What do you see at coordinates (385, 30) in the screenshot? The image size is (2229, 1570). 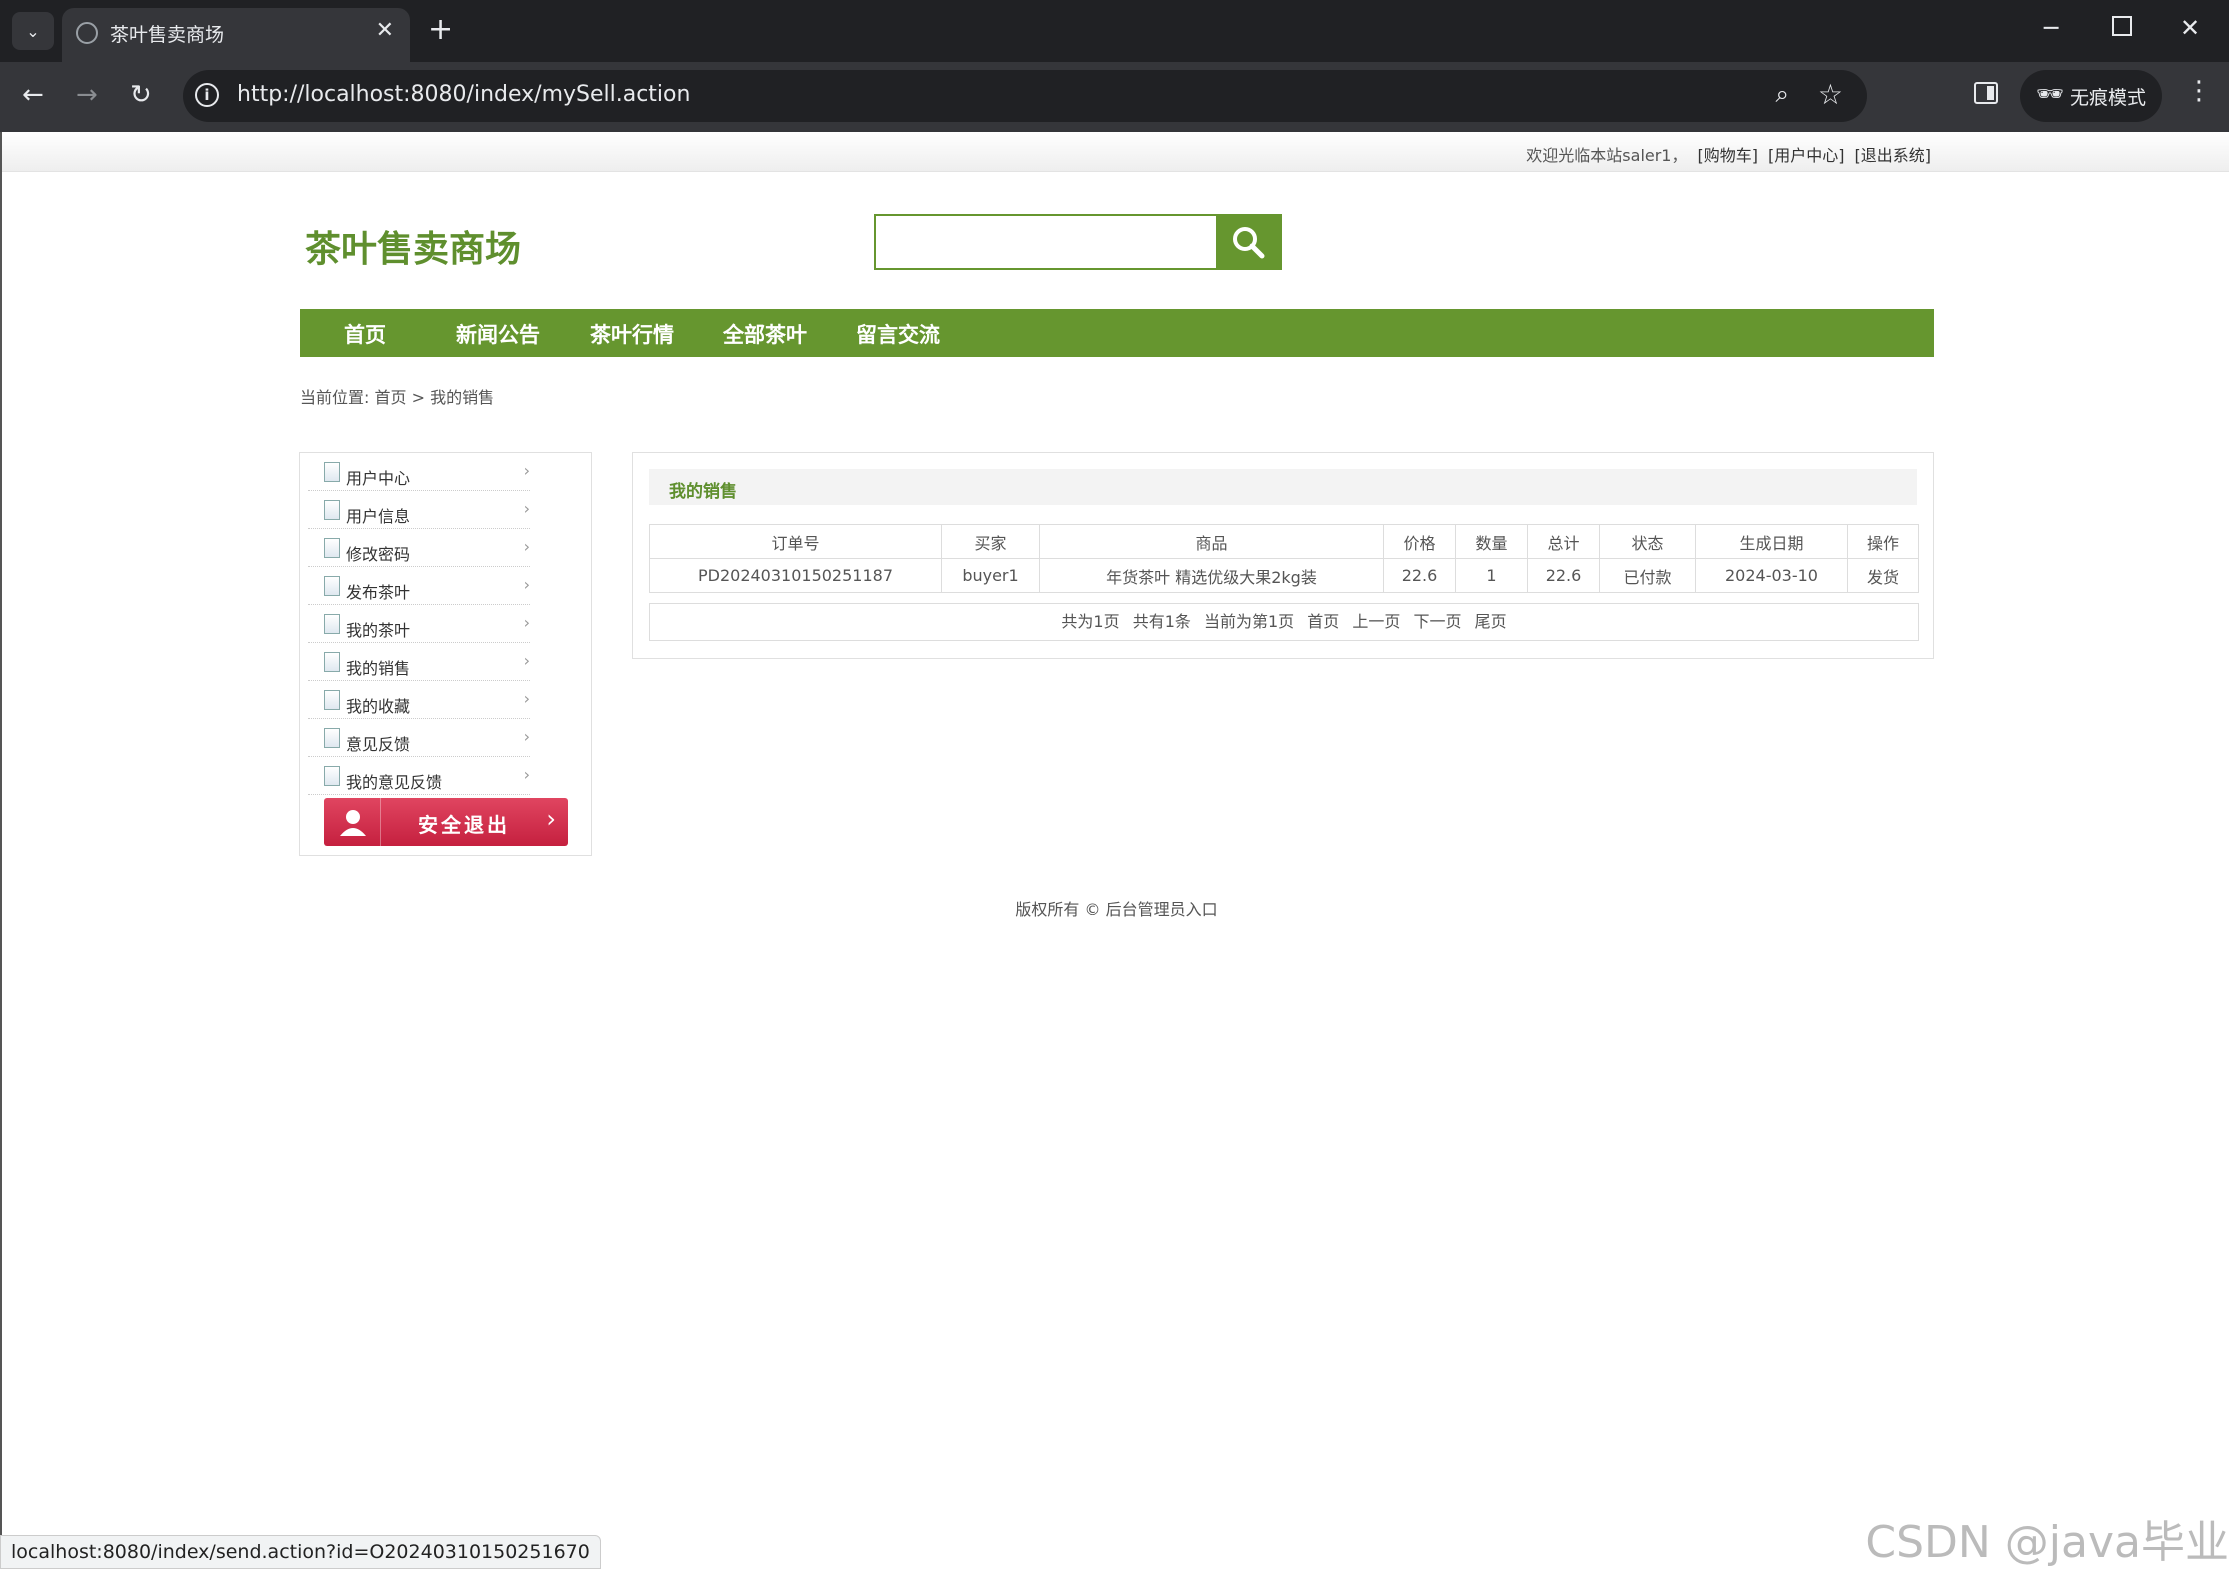 I see `close-tab-icon: ✕` at bounding box center [385, 30].